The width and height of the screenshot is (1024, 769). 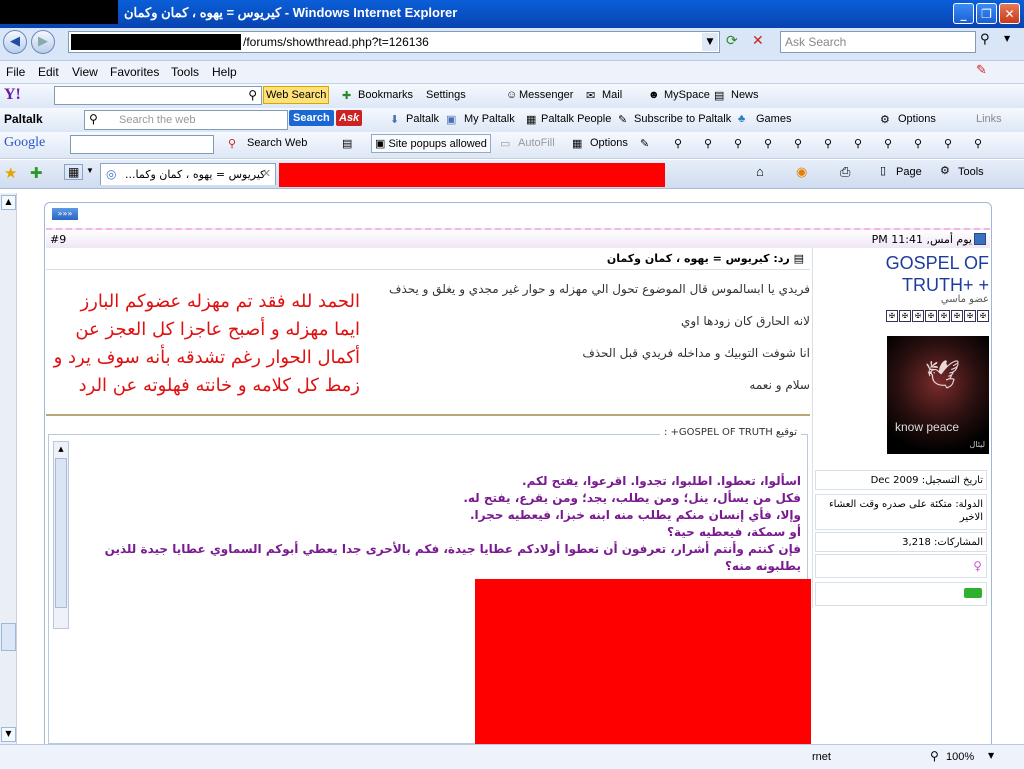 I want to click on bookmarks-button: Bookmarks, so click(x=385, y=95).